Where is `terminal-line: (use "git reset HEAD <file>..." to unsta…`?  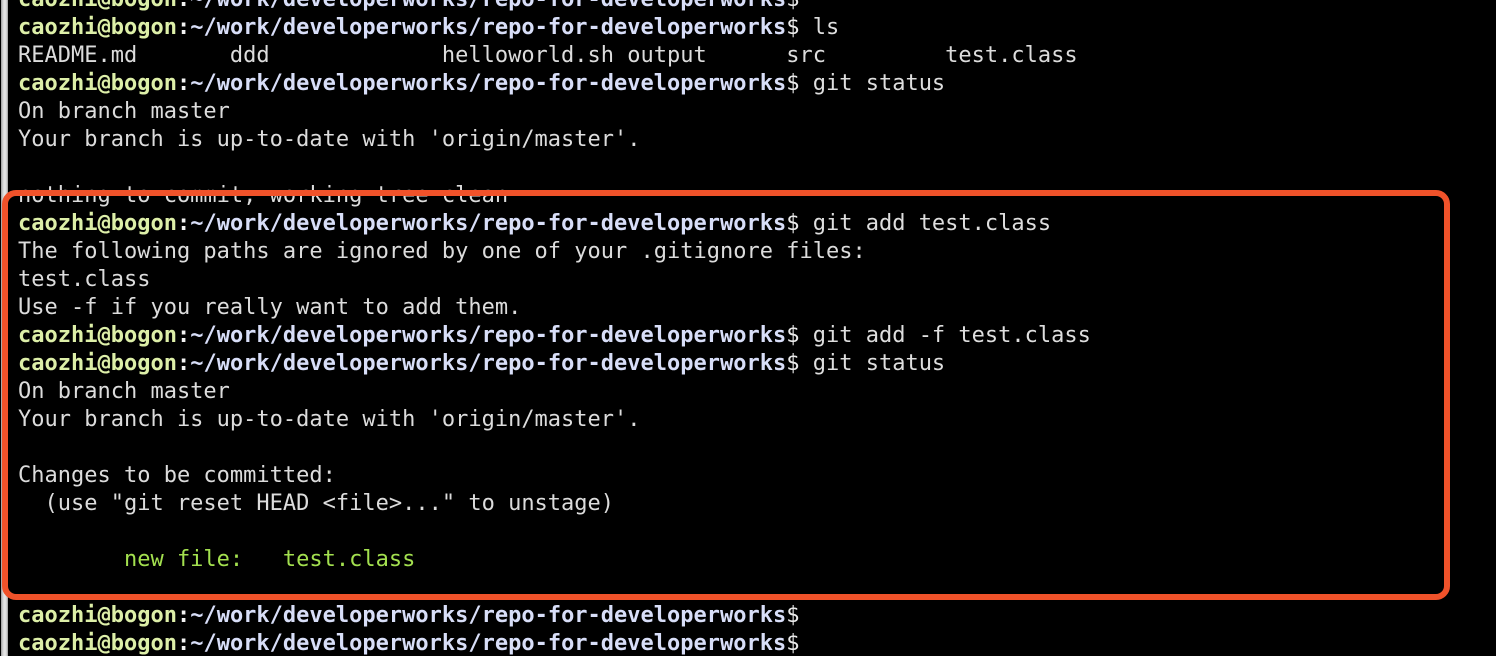
terminal-line: (use "git reset HEAD <file>..." to unsta… is located at coordinates (316, 503).